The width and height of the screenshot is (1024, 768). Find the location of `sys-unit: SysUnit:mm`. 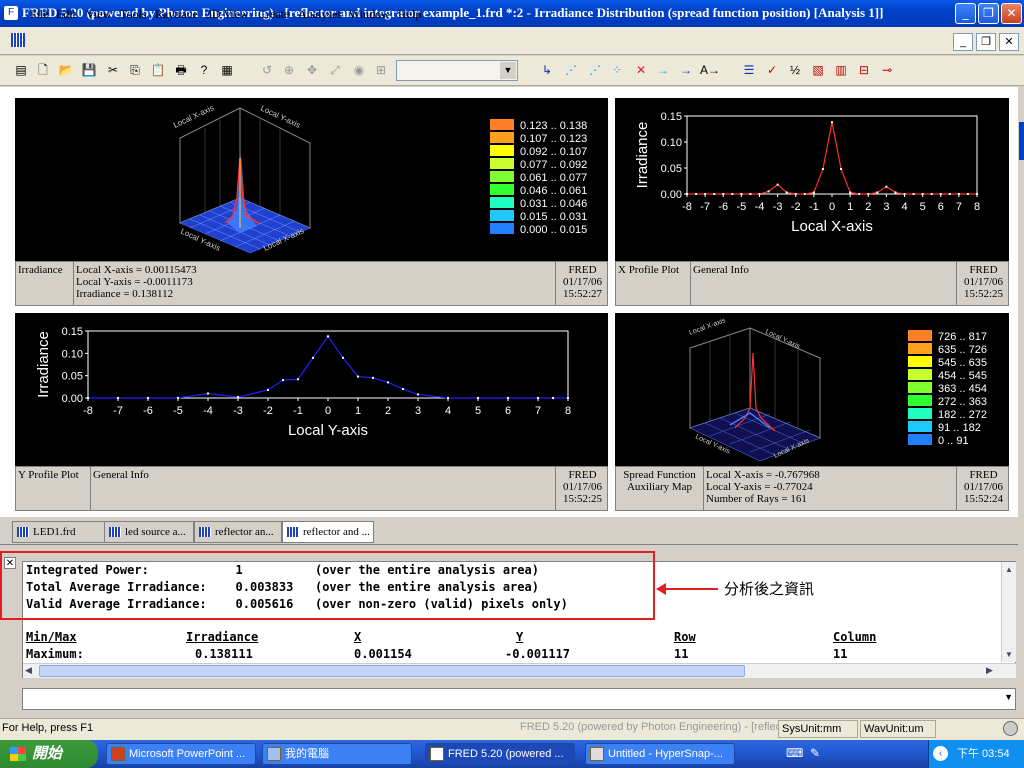

sys-unit: SysUnit:mm is located at coordinates (818, 729).